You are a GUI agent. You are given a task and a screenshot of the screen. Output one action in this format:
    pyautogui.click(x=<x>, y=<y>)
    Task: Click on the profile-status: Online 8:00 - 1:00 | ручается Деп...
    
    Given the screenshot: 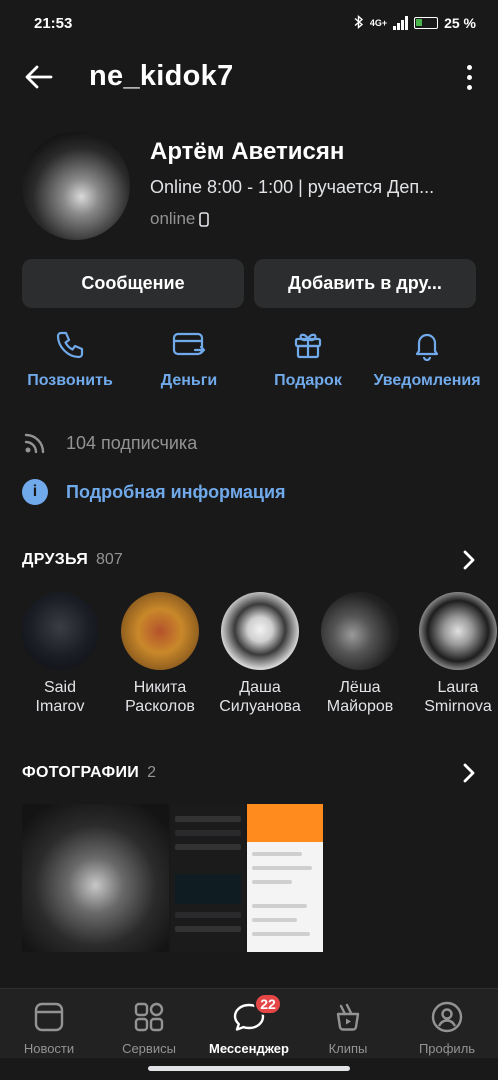 What is the action you would take?
    pyautogui.click(x=315, y=187)
    